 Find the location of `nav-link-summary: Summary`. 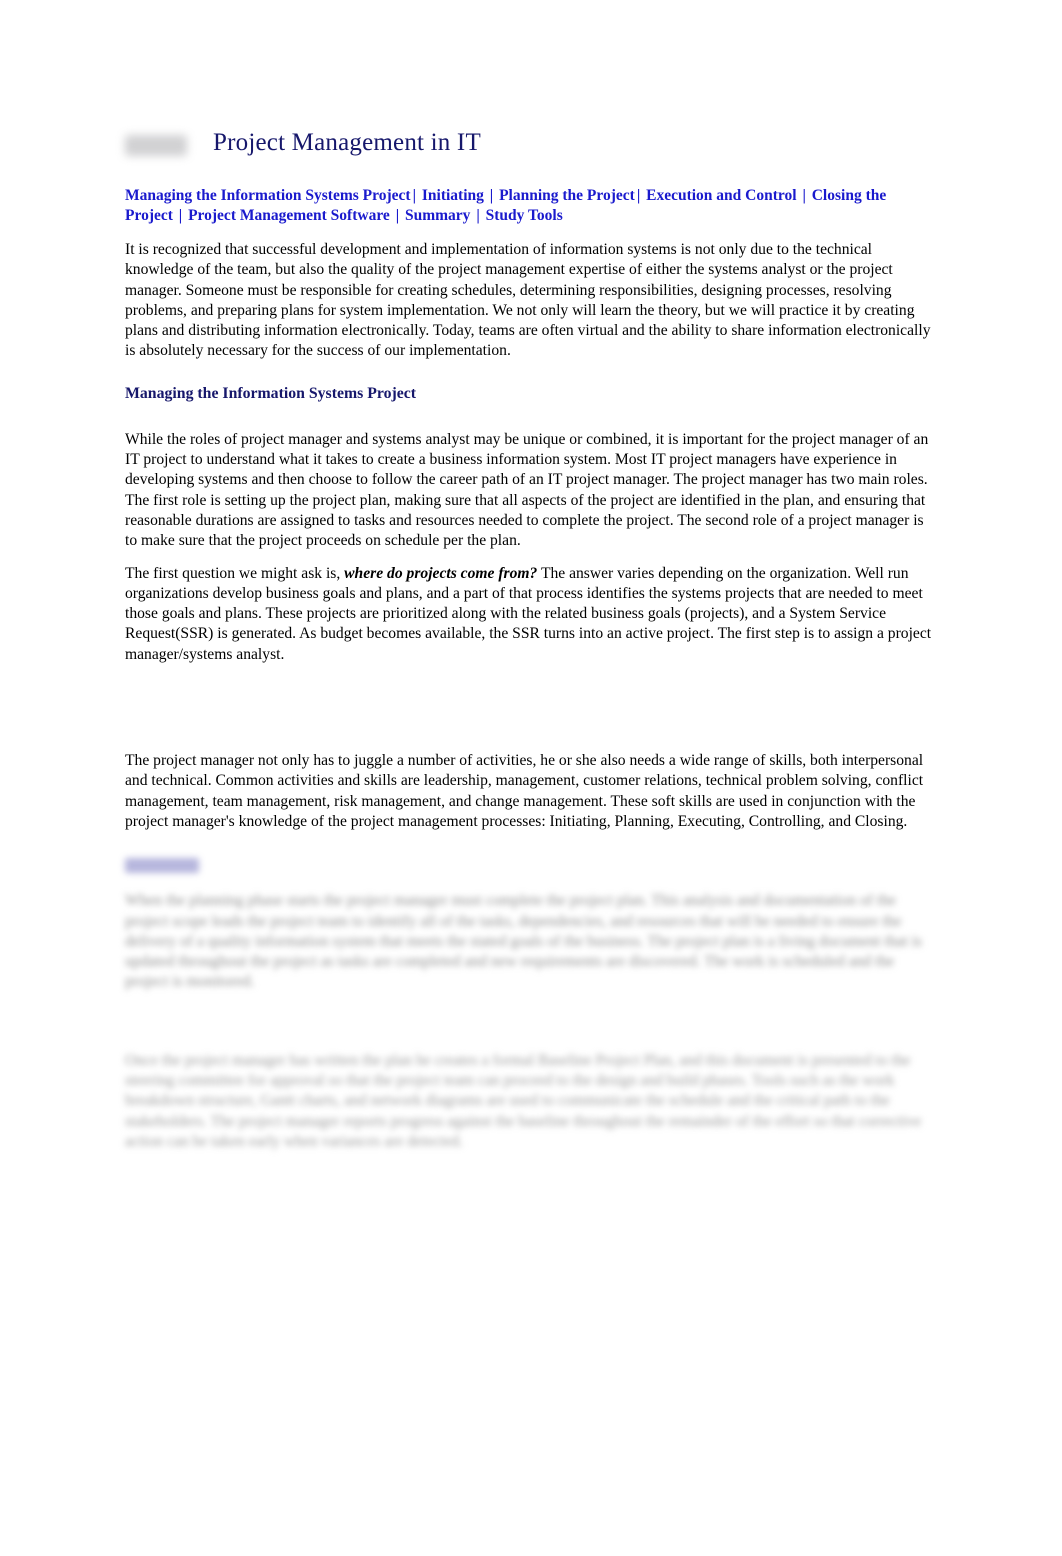

nav-link-summary: Summary is located at coordinates (437, 215).